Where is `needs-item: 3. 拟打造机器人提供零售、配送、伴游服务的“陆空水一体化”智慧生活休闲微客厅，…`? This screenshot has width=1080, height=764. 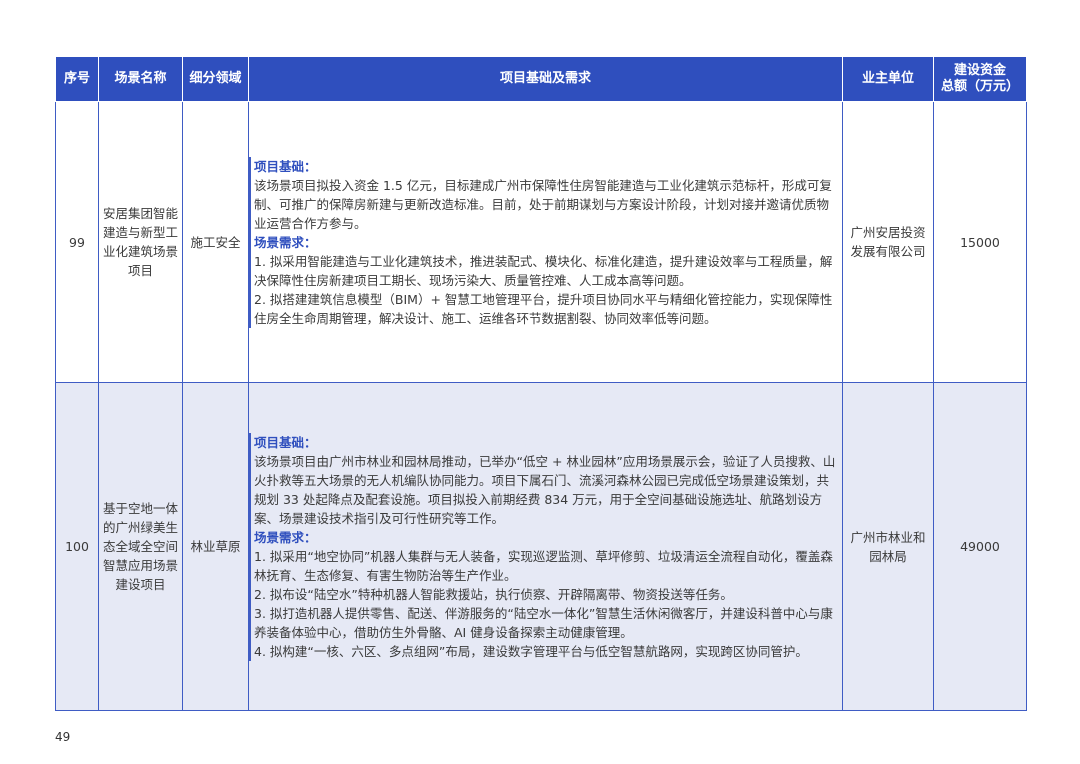
needs-item: 3. 拟打造机器人提供零售、配送、伴游服务的“陆空水一体化”智慧生活休闲微客厅，… is located at coordinates (543, 622).